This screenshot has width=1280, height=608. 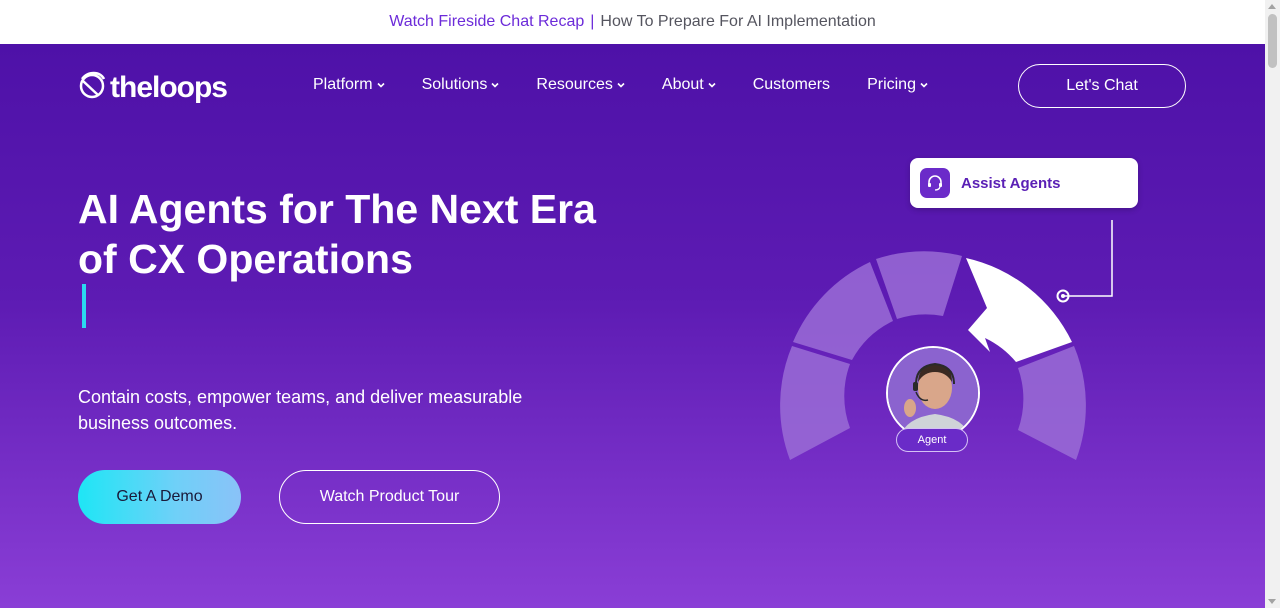 What do you see at coordinates (737, 22) in the screenshot?
I see `announcement-text: How To Prepare For AI Implementation` at bounding box center [737, 22].